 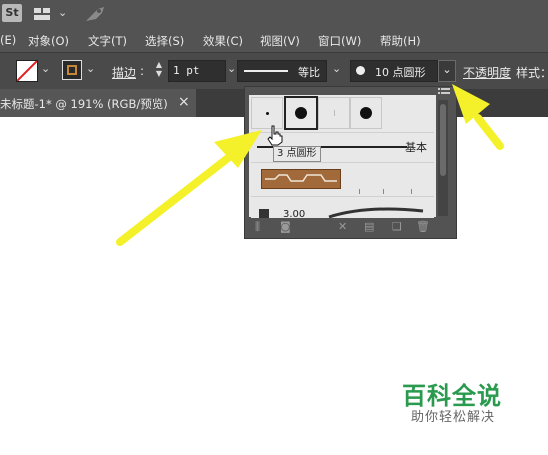 I want to click on arrow-to-dropdown, so click(x=478, y=117).